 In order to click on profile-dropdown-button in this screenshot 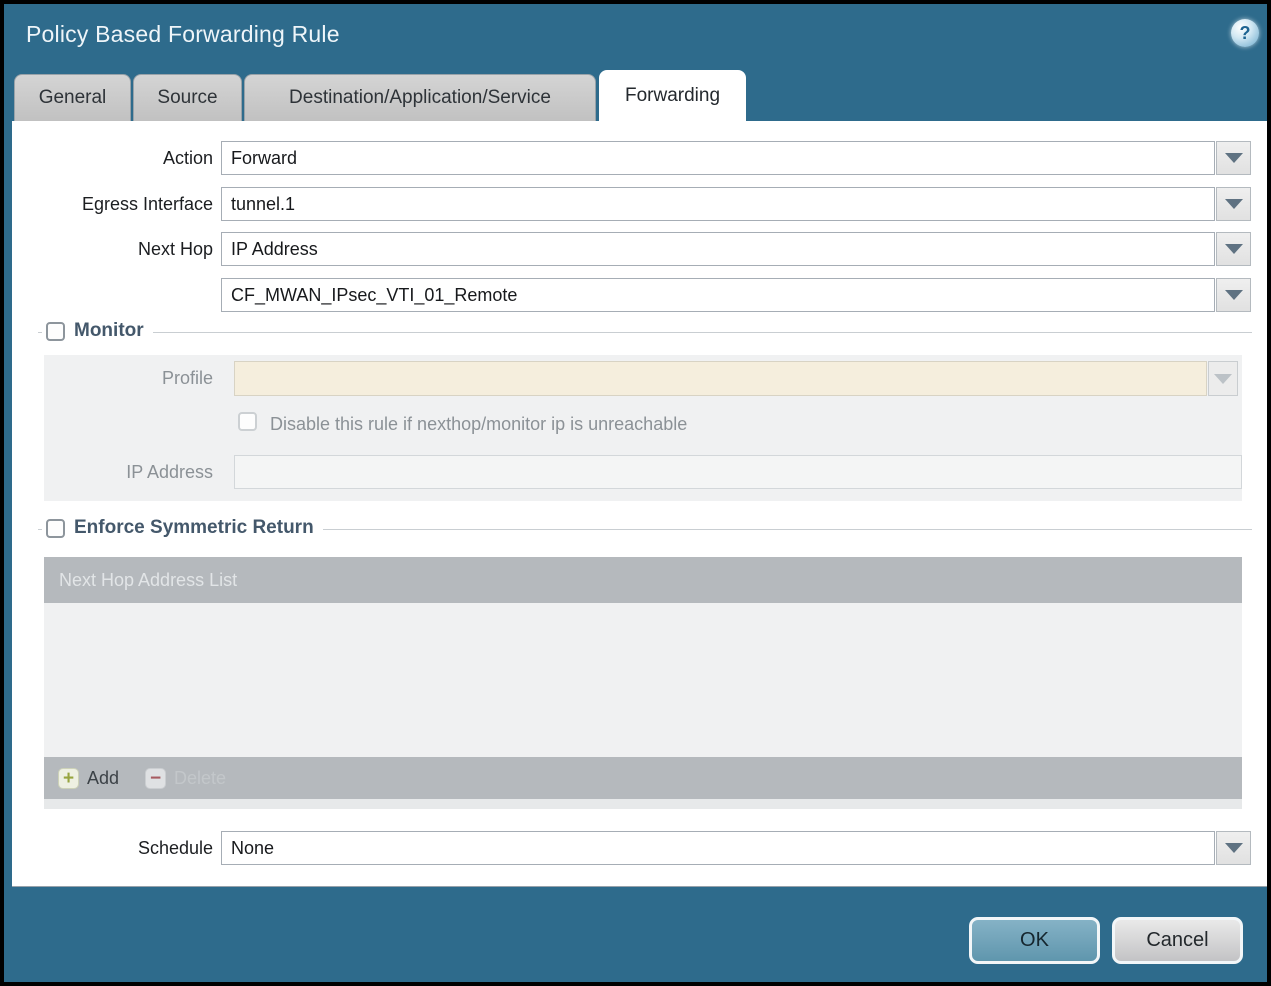, I will do `click(1223, 378)`.